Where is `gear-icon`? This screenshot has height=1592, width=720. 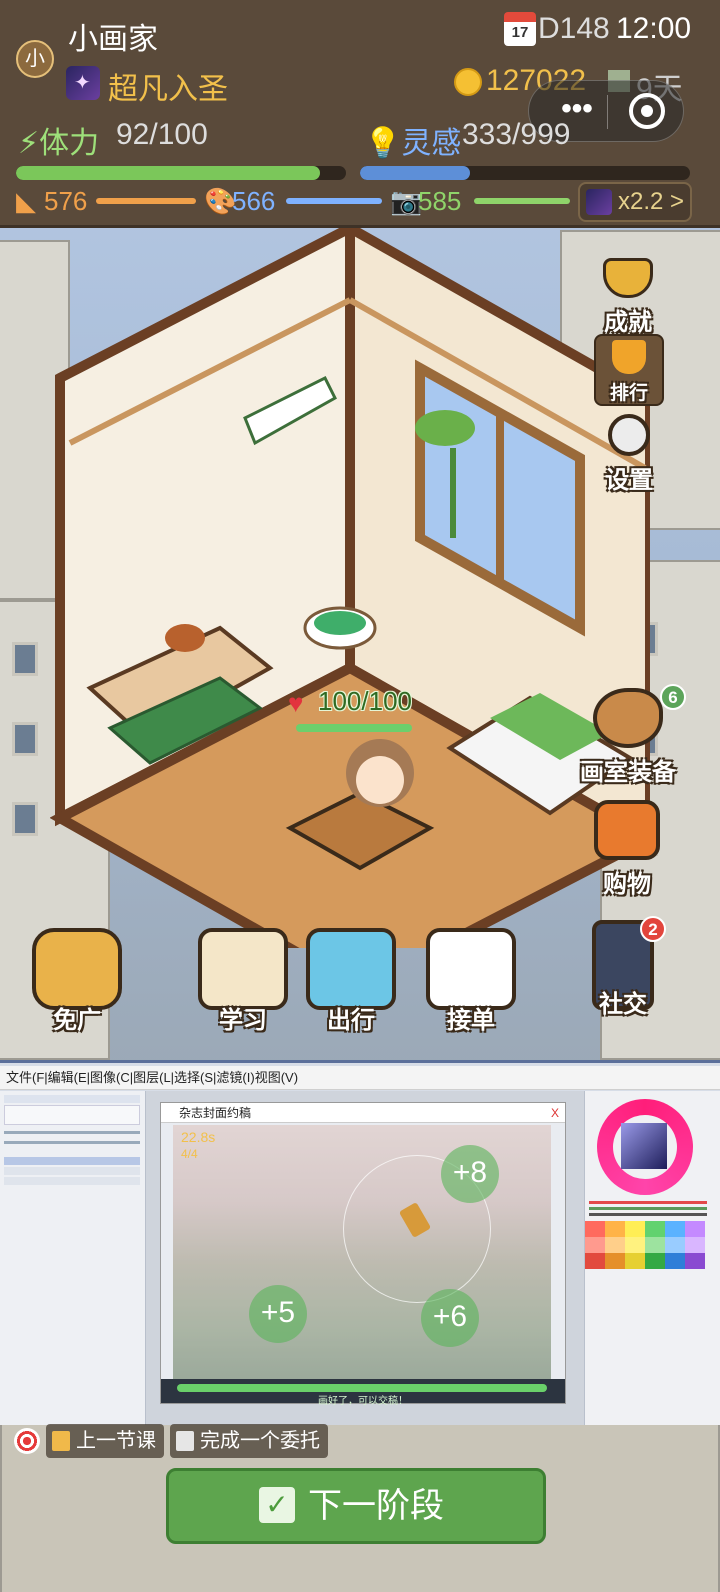
gear-icon is located at coordinates (629, 435).